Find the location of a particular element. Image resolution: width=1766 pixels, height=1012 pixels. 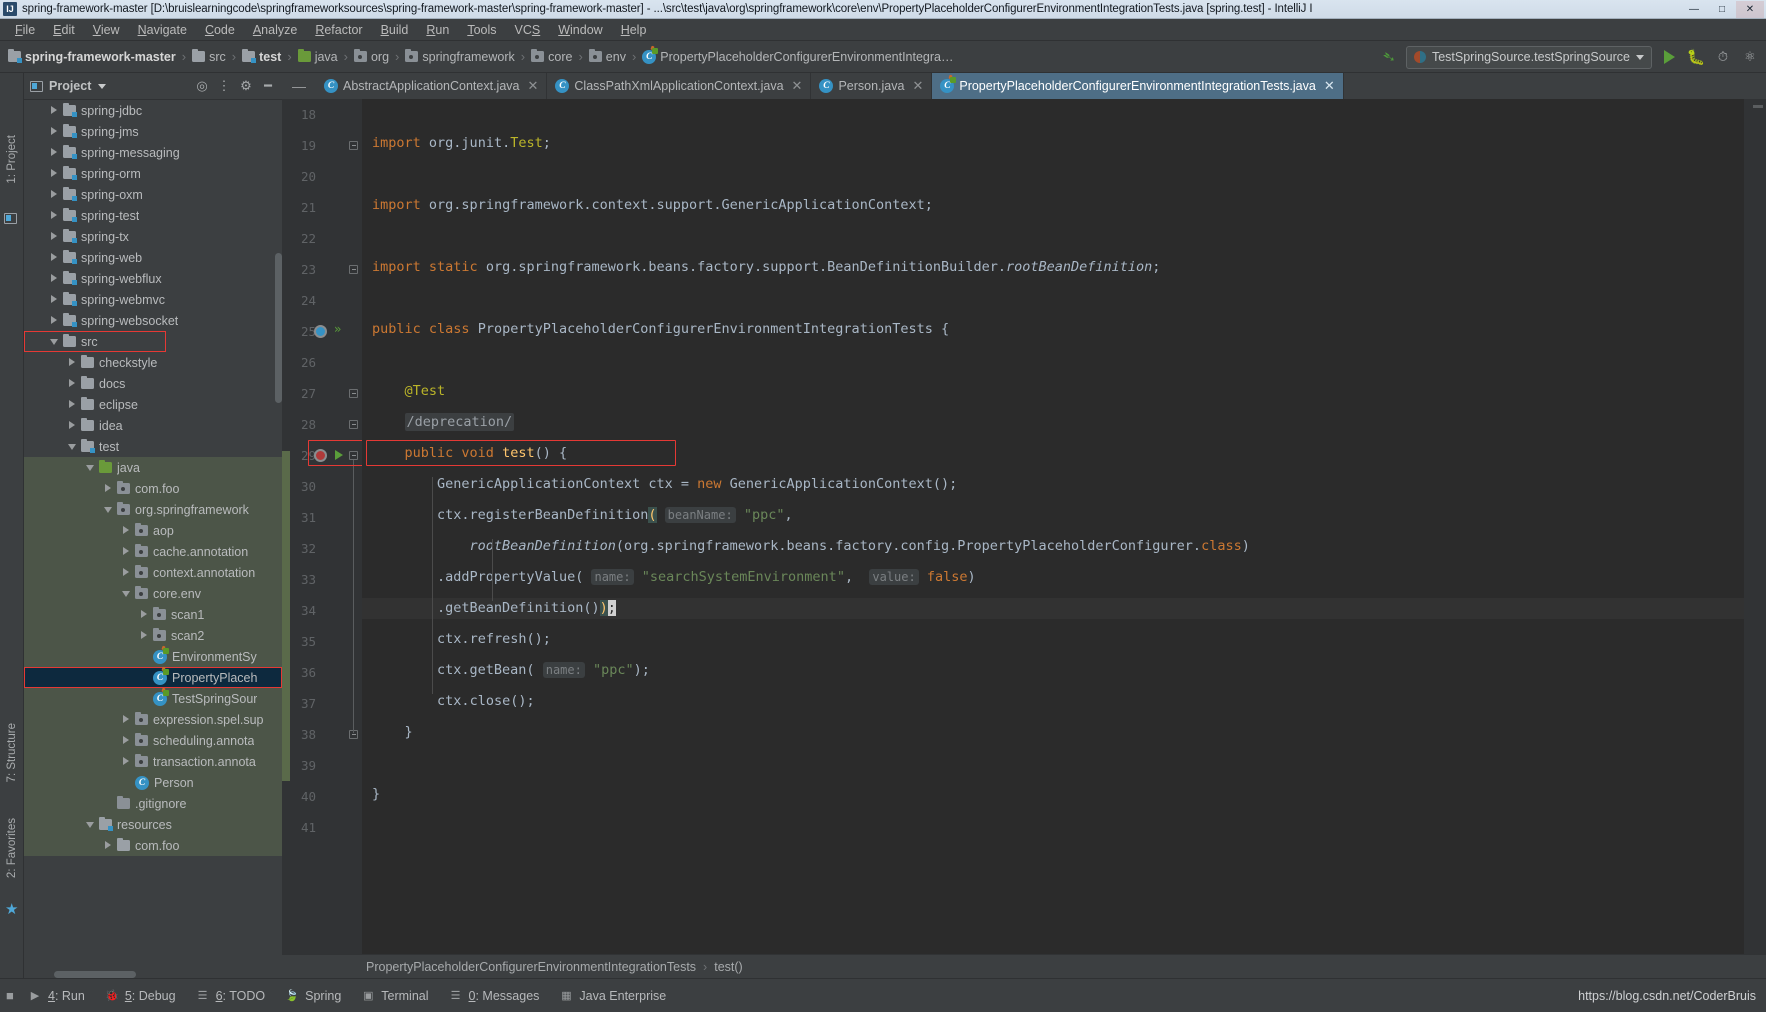

tree-node-idea: idea is located at coordinates (153, 425).